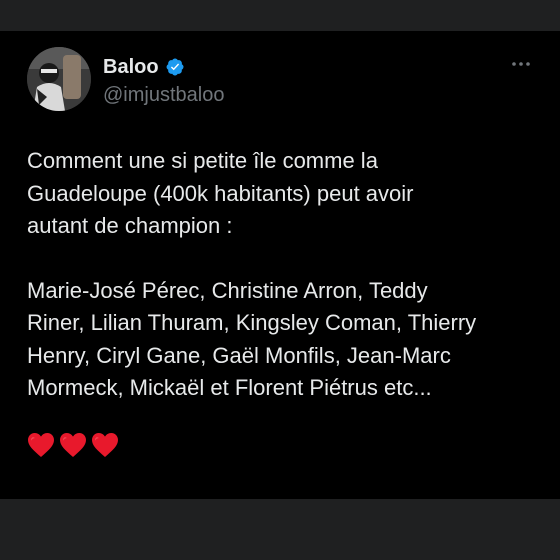  Describe the element at coordinates (282, 445) in the screenshot. I see `heart-emoji-row` at that location.